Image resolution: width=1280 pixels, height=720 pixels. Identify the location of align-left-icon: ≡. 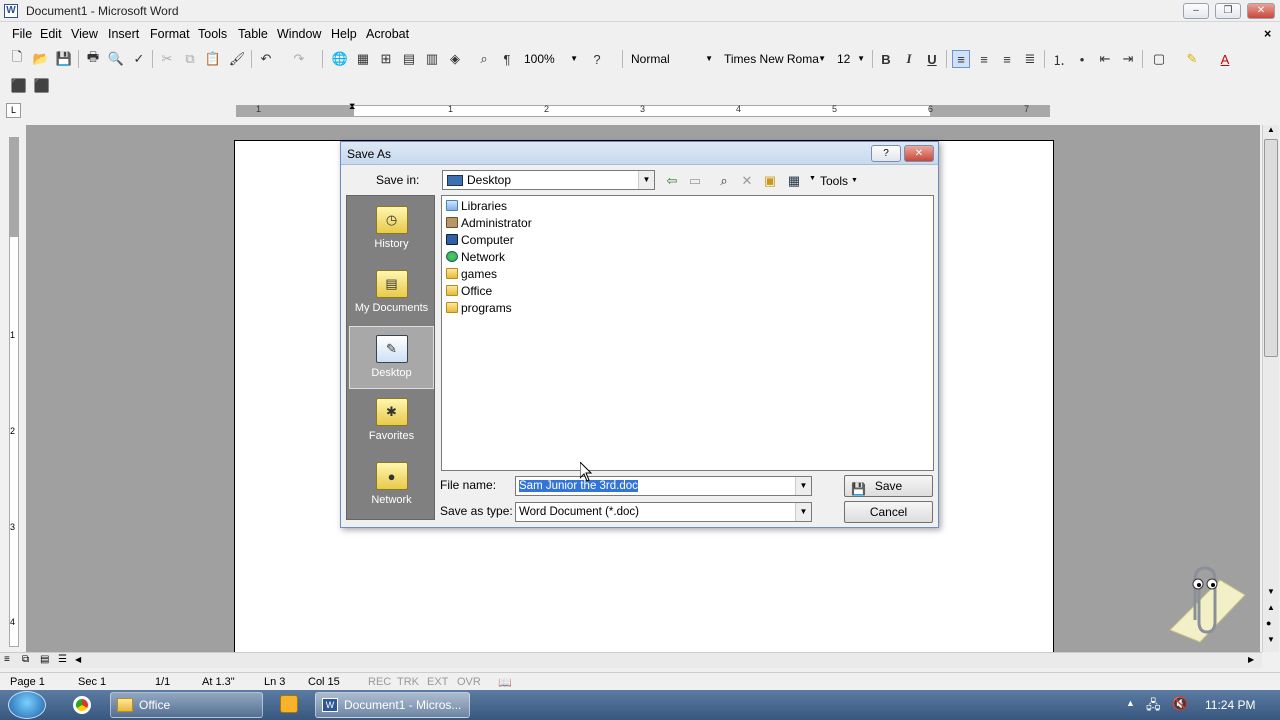
(961, 59).